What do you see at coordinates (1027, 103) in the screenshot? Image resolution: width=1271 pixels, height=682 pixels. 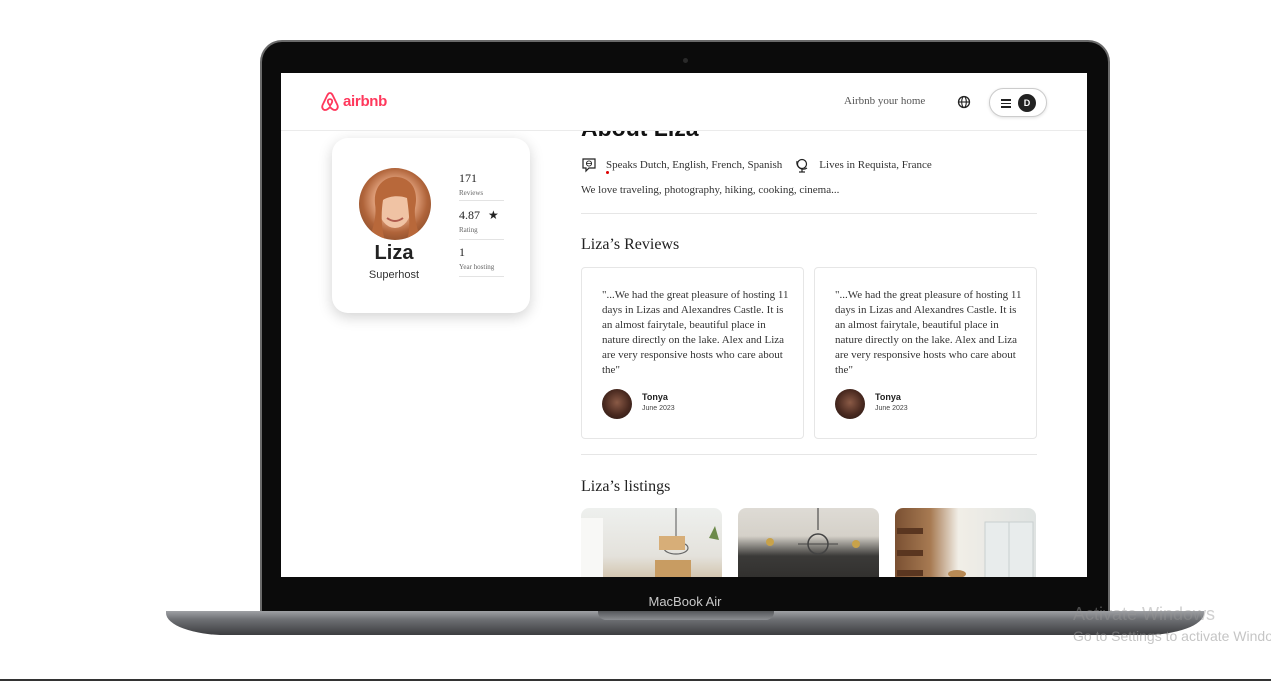 I see `user-avatar: D` at bounding box center [1027, 103].